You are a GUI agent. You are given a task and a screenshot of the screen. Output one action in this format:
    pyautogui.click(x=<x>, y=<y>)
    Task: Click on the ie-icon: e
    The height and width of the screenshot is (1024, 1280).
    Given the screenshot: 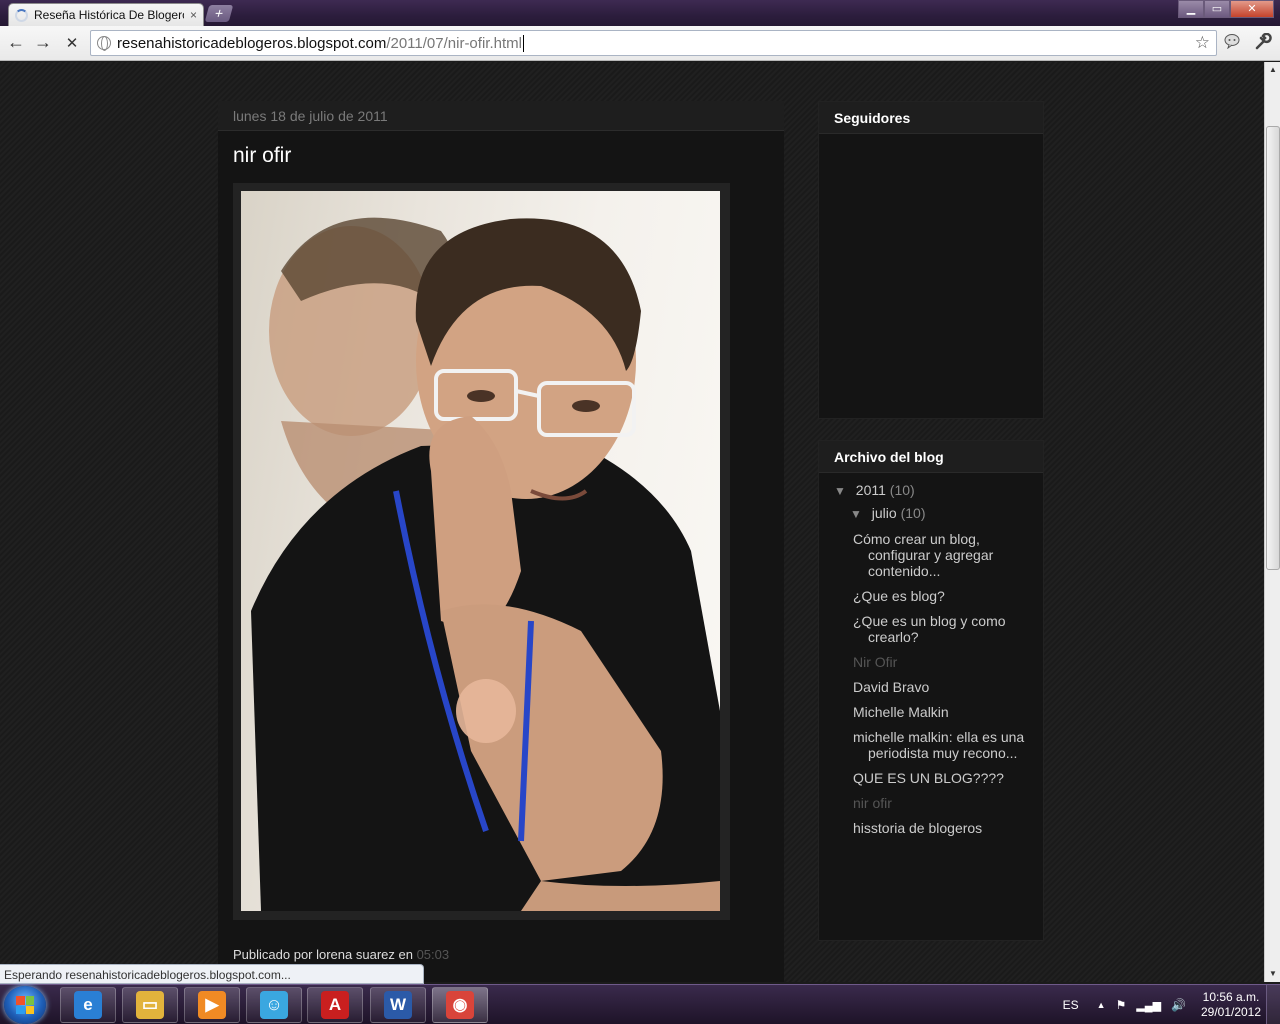 What is the action you would take?
    pyautogui.click(x=88, y=1005)
    